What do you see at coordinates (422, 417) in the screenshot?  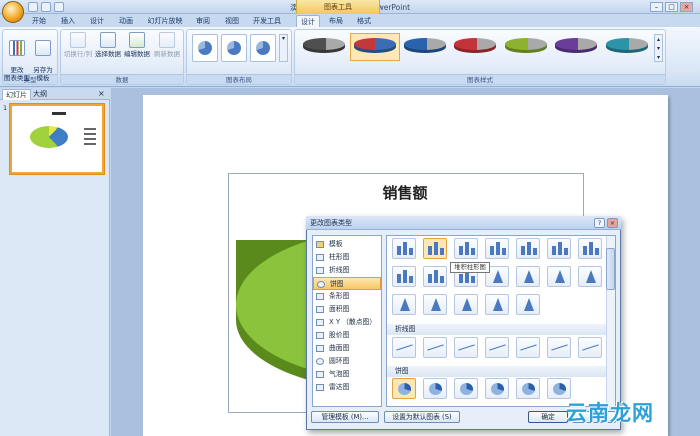 I see `set-default-chart-button: 设置为默认图表 (S)` at bounding box center [422, 417].